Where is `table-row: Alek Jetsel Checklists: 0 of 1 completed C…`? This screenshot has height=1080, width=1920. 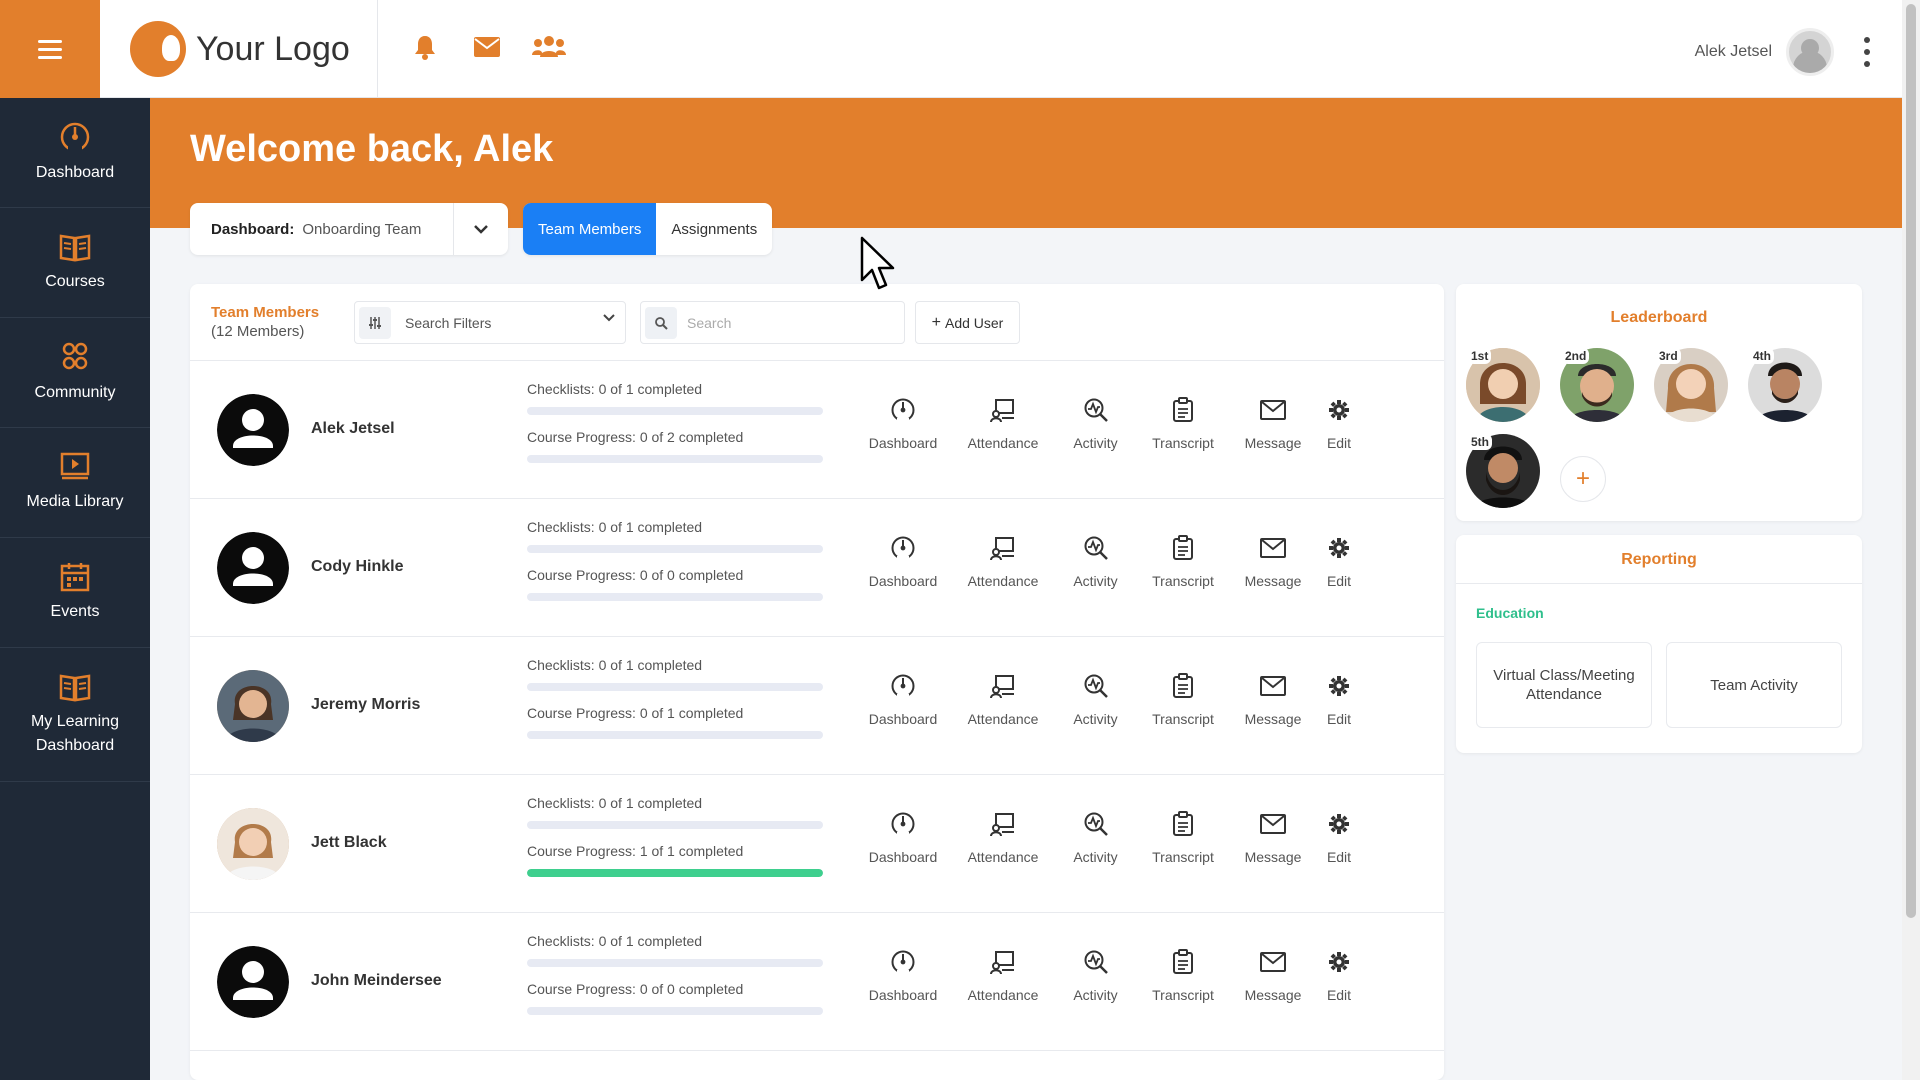 table-row: Alek Jetsel Checklists: 0 of 1 completed C… is located at coordinates (817, 430).